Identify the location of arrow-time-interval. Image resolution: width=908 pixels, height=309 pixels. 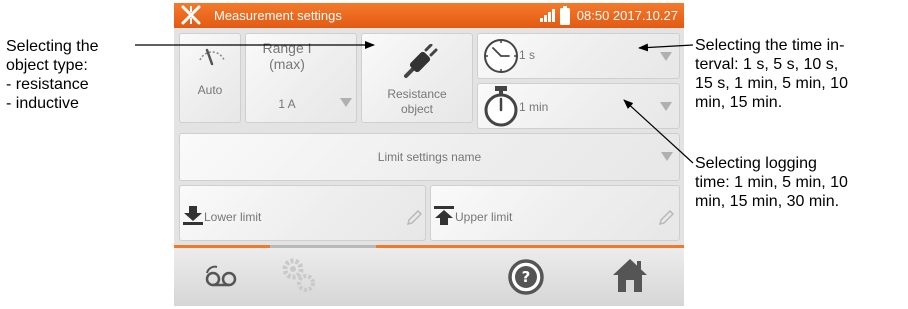
(666, 47).